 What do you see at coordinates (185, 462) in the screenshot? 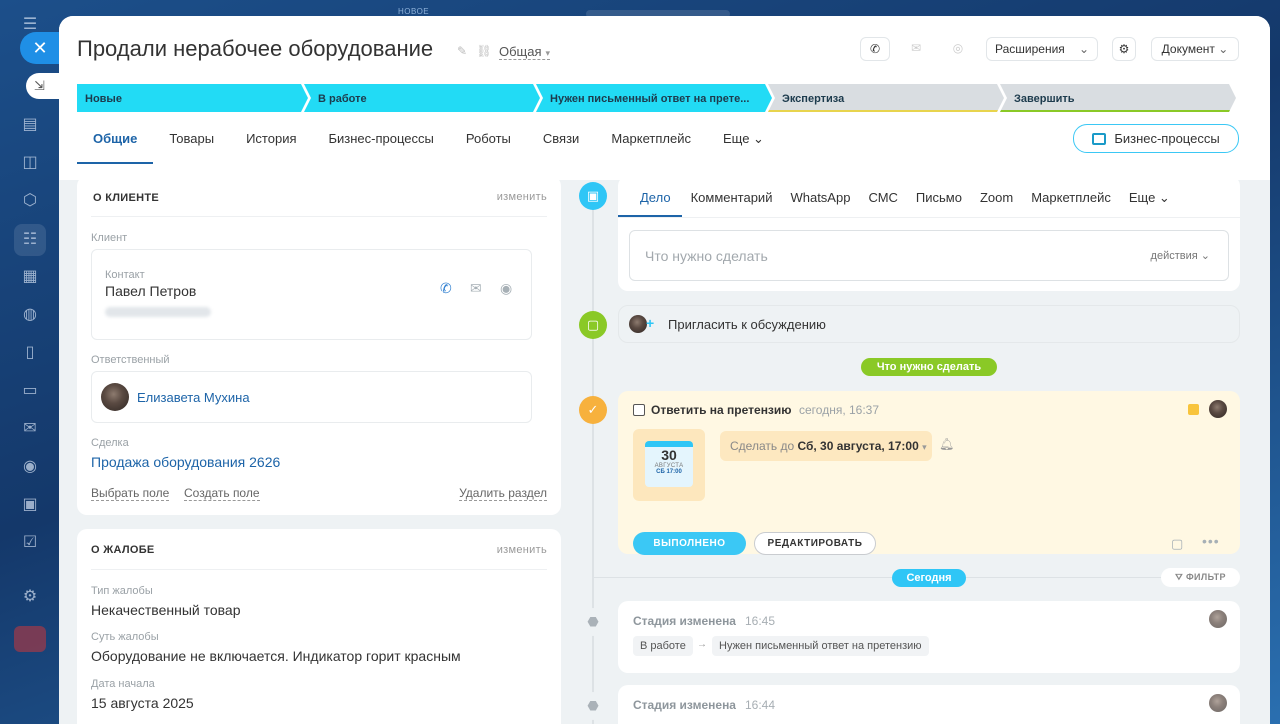
I see `deal-link: Продажа оборудования 2626` at bounding box center [185, 462].